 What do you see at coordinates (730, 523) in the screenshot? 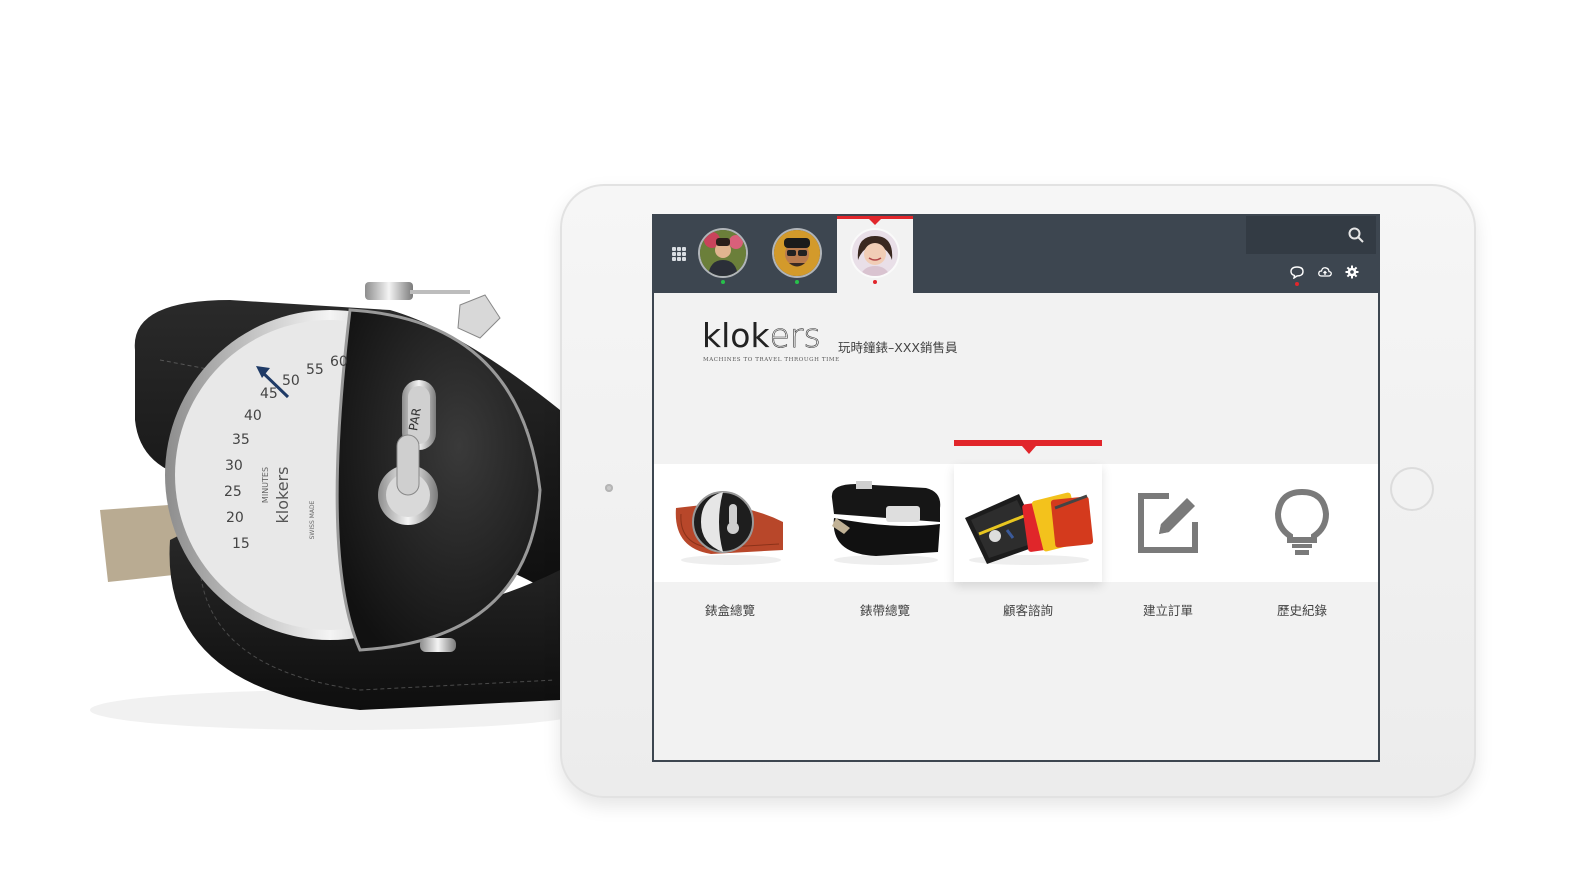
I see `watch-case-image` at bounding box center [730, 523].